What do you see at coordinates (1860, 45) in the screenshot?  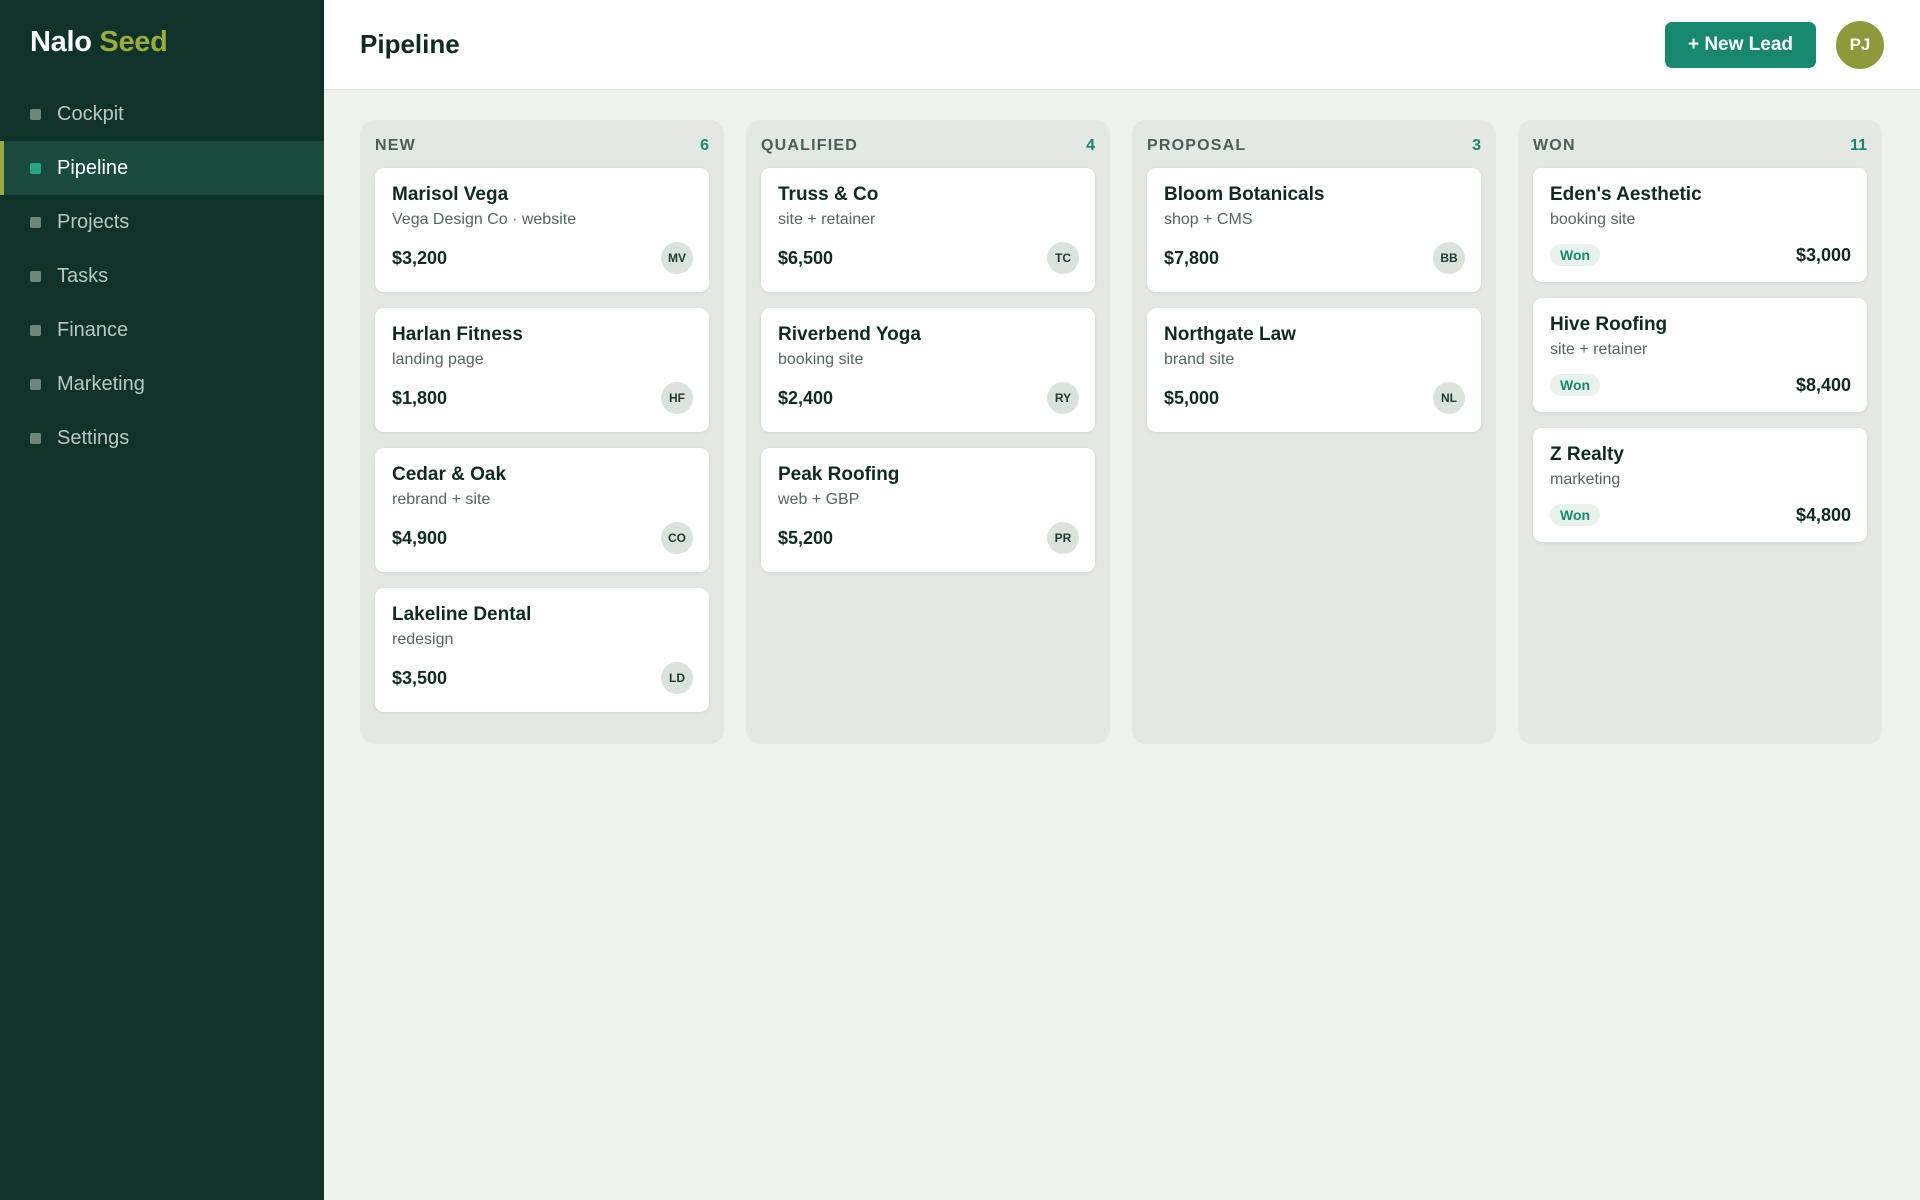 I see `user-avatar: PJ` at bounding box center [1860, 45].